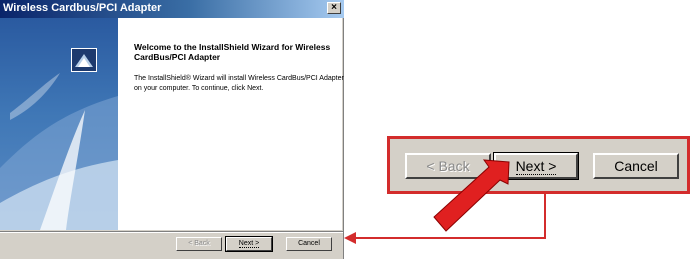 The image size is (696, 259). I want to click on zoomed-buttons-callout: < Back Next > Cancel, so click(538, 165).